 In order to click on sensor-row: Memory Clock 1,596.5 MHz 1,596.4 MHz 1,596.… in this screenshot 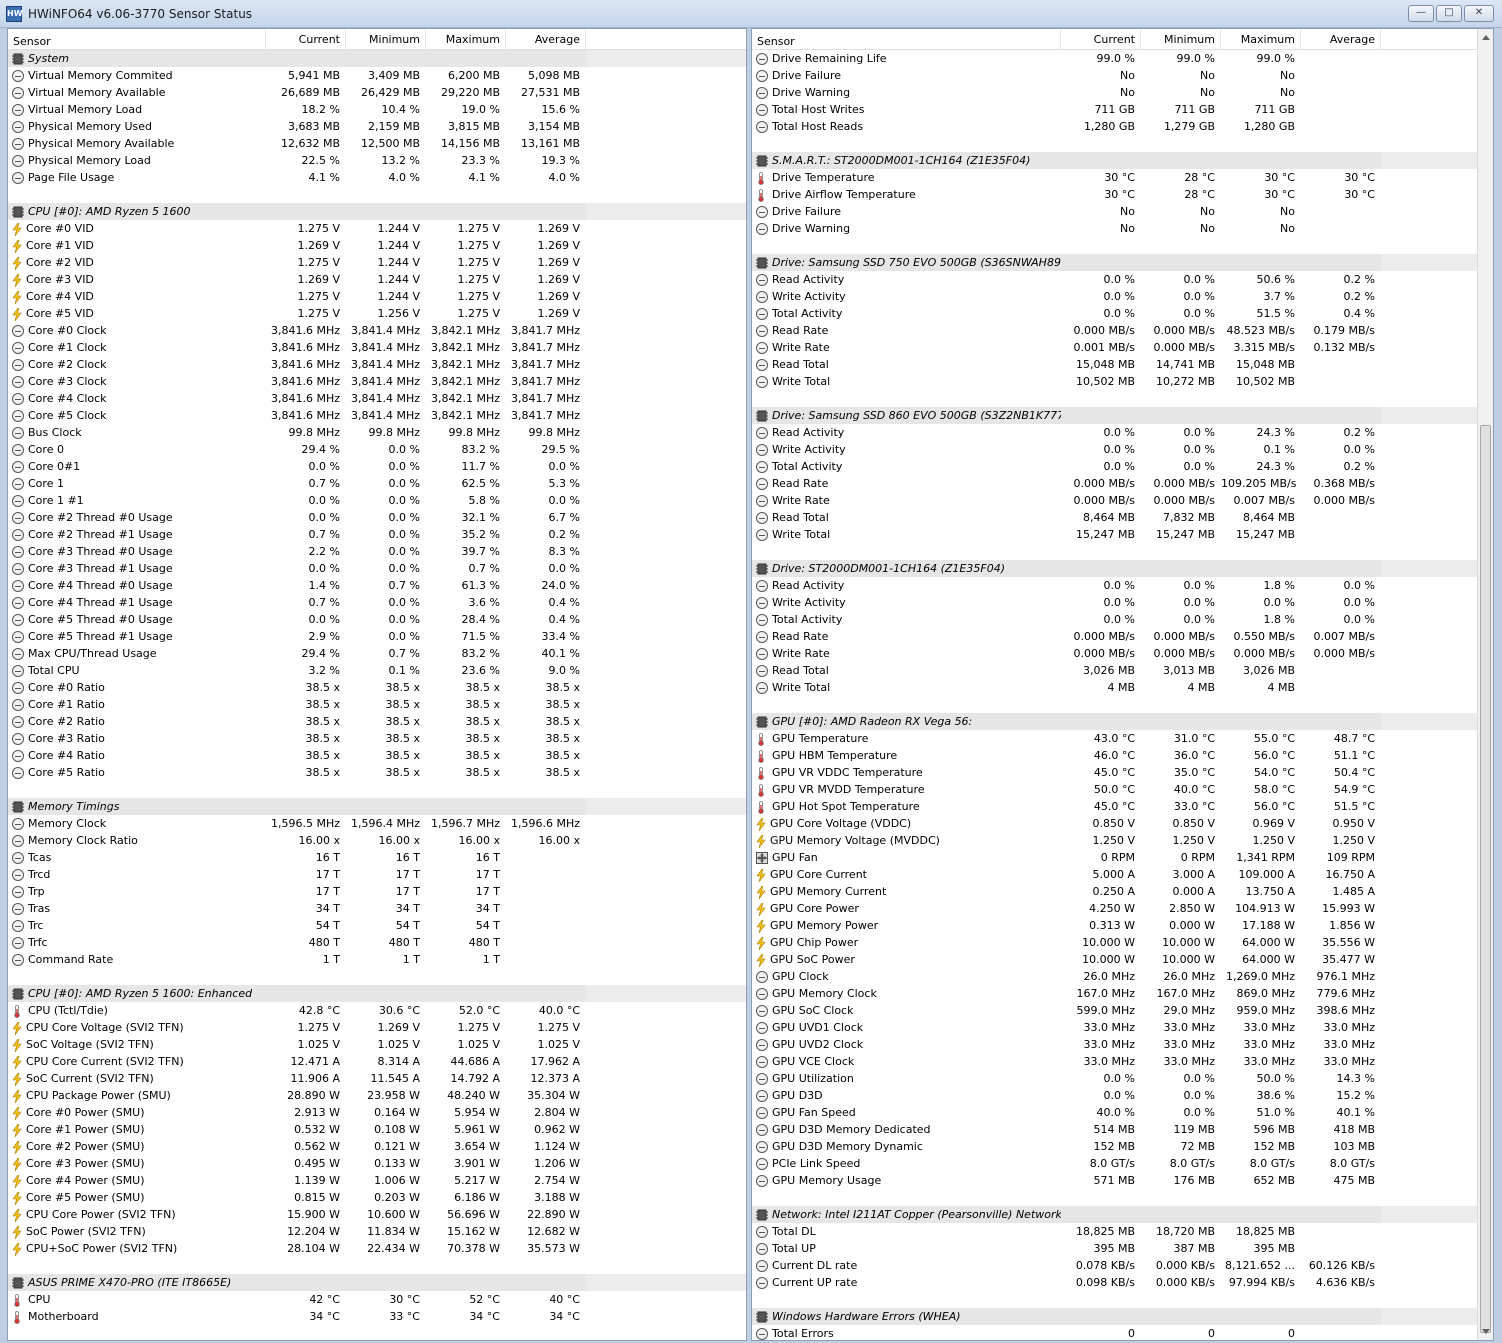, I will do `click(377, 823)`.